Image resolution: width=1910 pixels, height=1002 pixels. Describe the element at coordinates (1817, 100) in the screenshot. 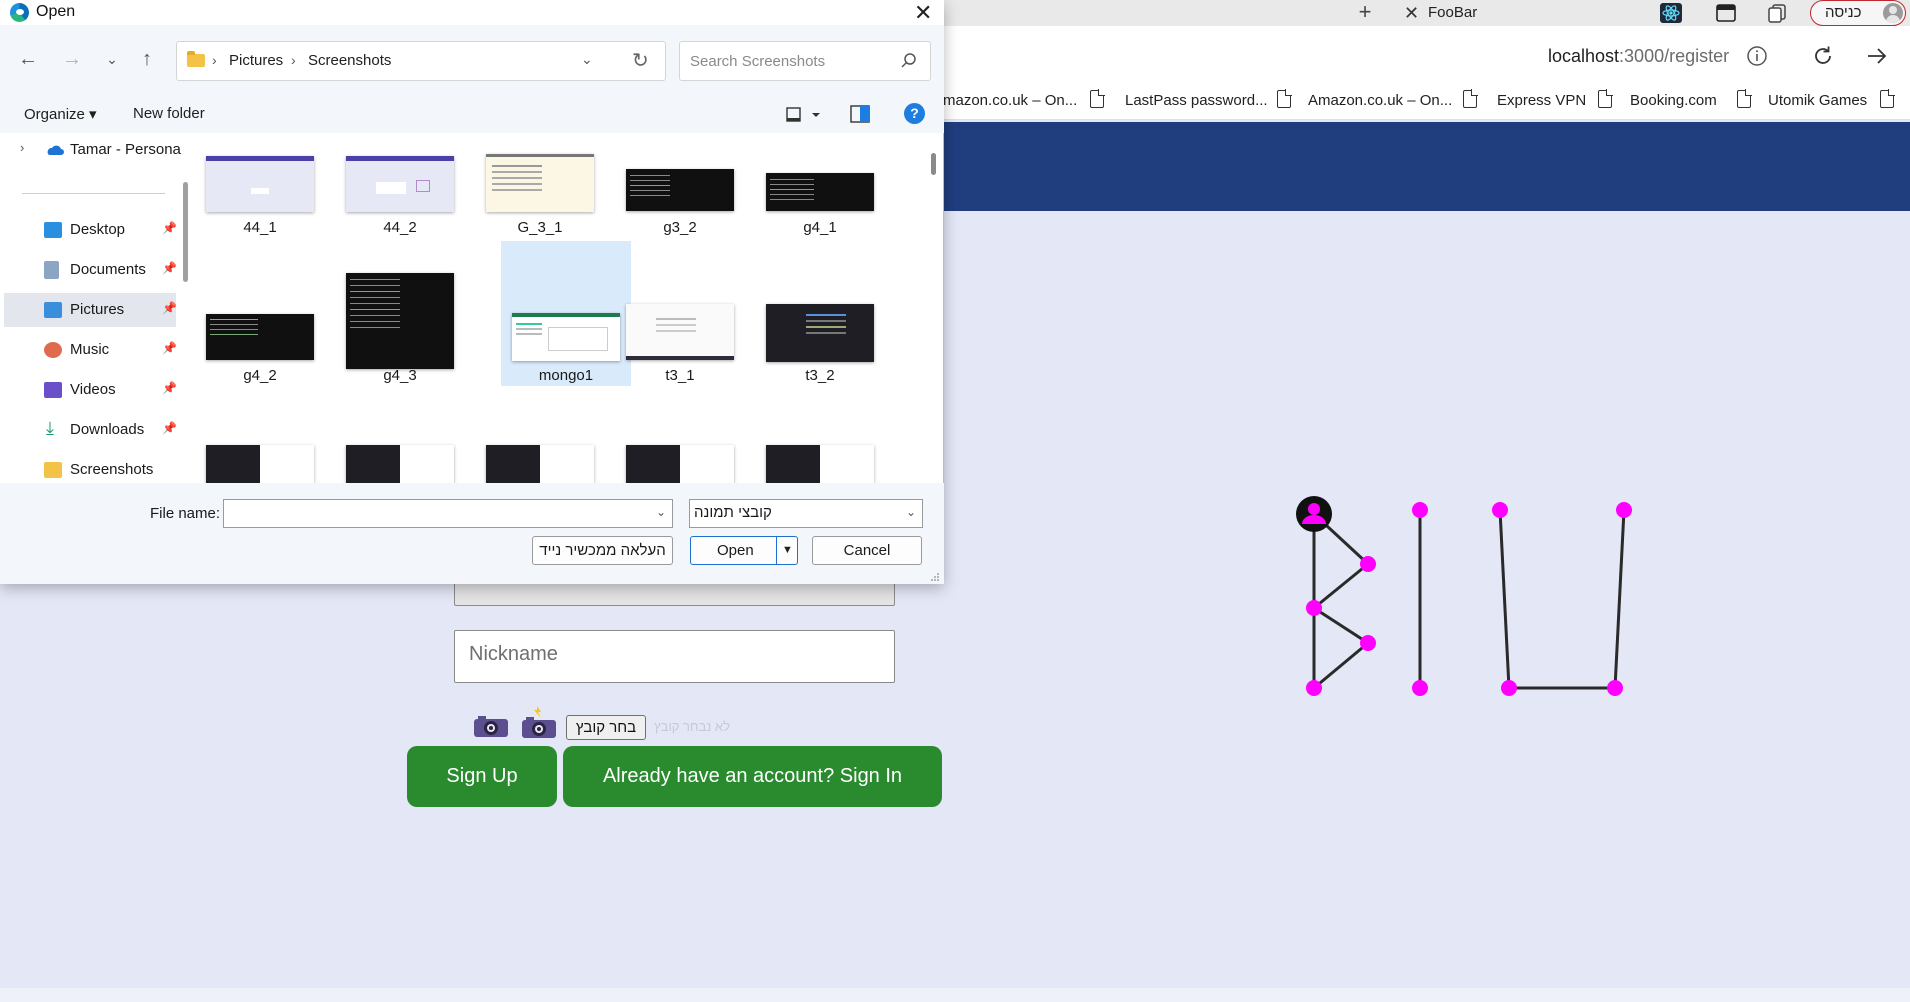

I see `bookmark-item: Utomik Games` at that location.